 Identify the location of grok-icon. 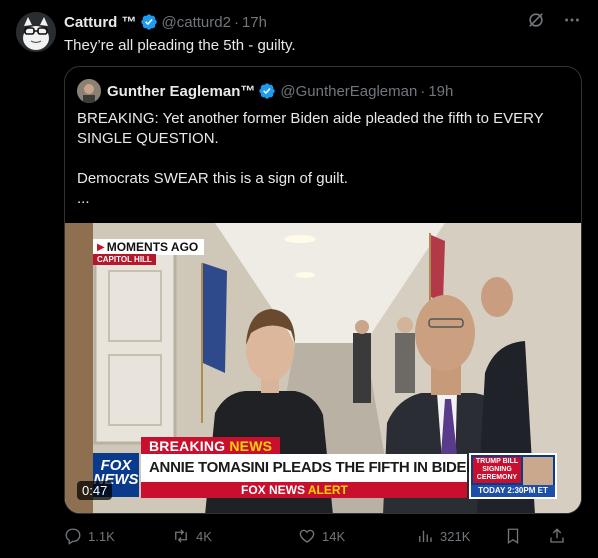
(536, 20).